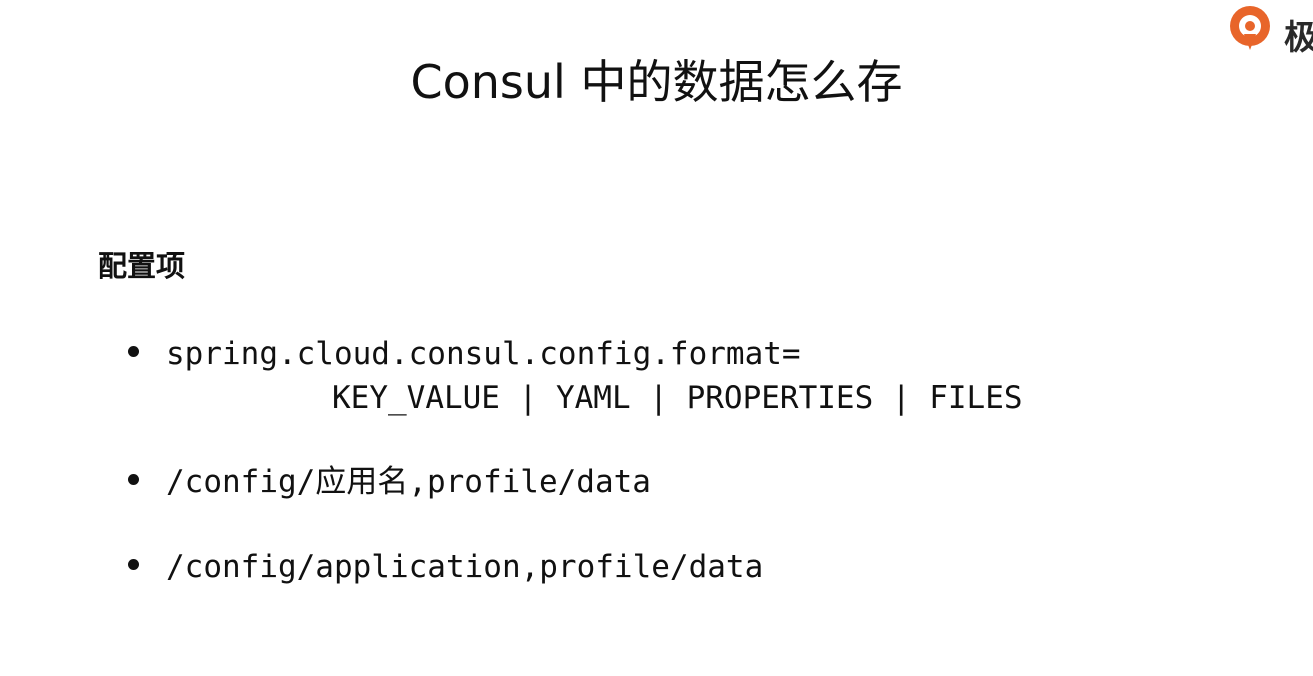  Describe the element at coordinates (408, 482) in the screenshot. I see `bullet-text: /config/应用名,profile/data` at that location.